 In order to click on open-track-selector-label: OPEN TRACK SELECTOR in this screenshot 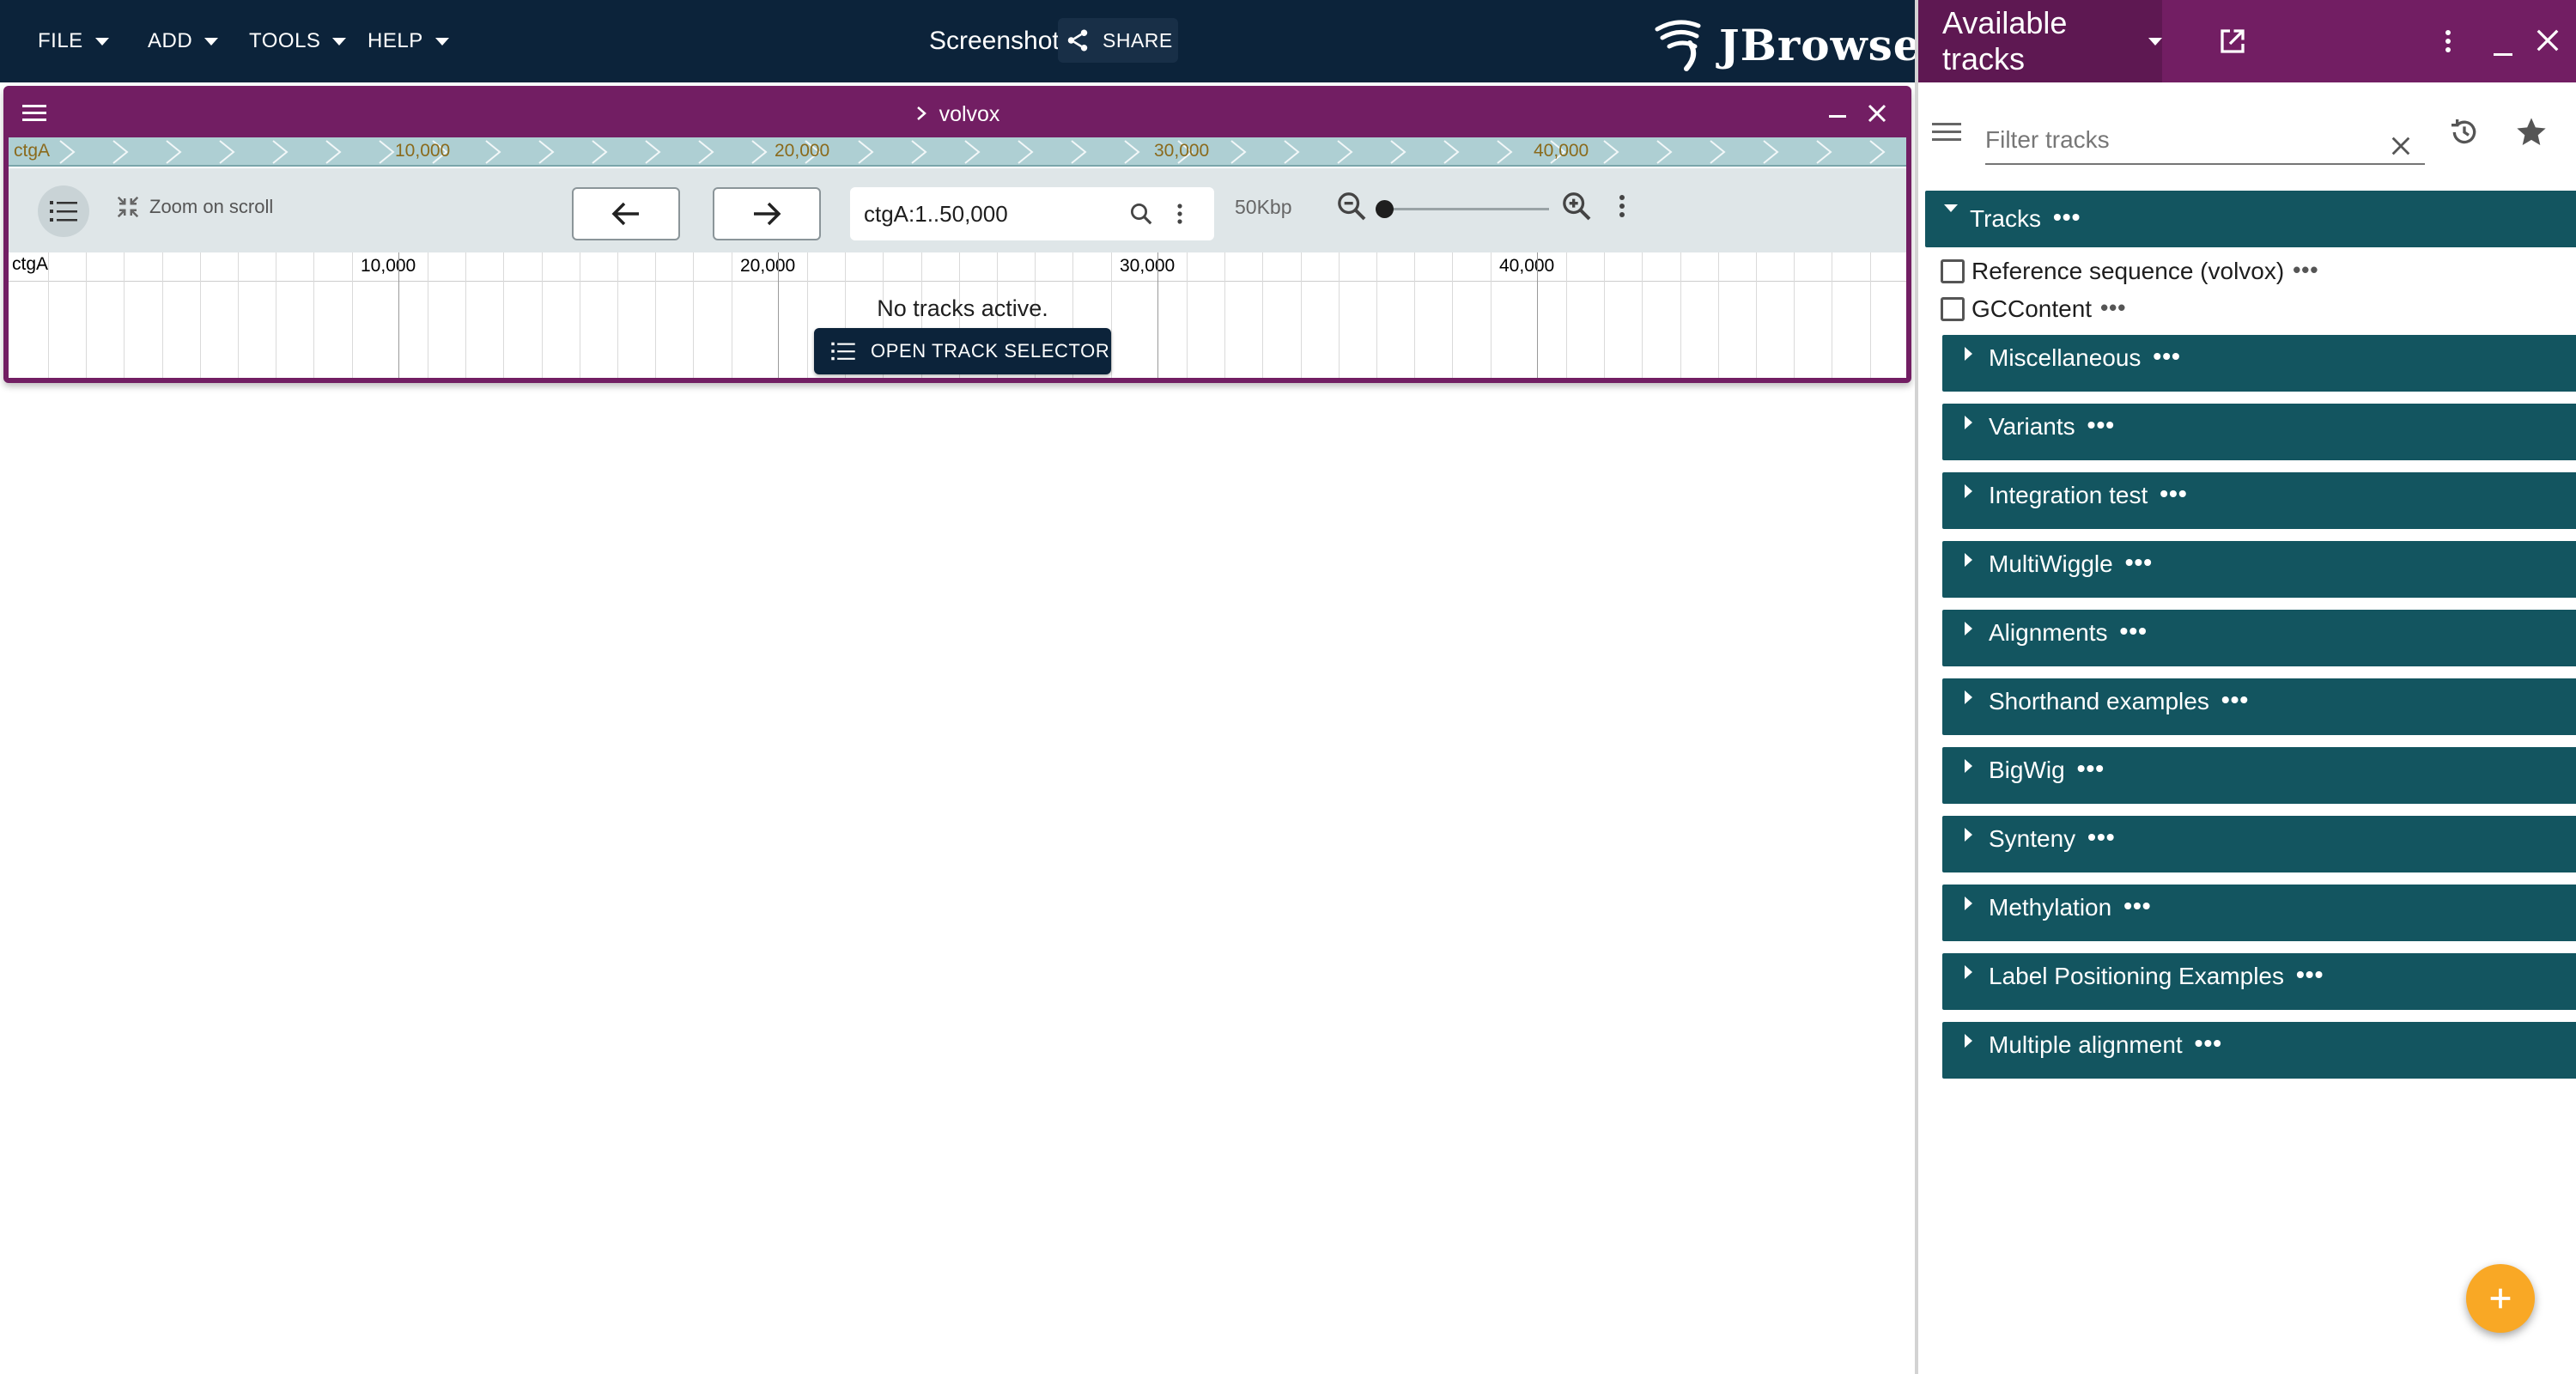, I will do `click(991, 351)`.